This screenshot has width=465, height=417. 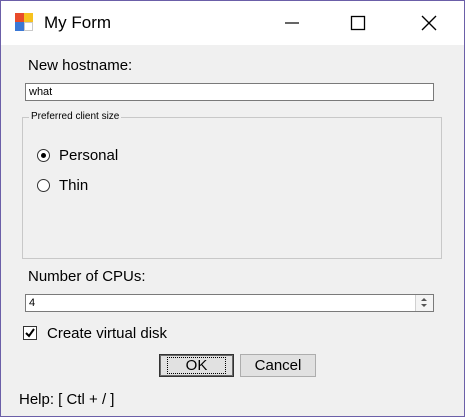 What do you see at coordinates (78, 22) in the screenshot?
I see `window-title: My Form` at bounding box center [78, 22].